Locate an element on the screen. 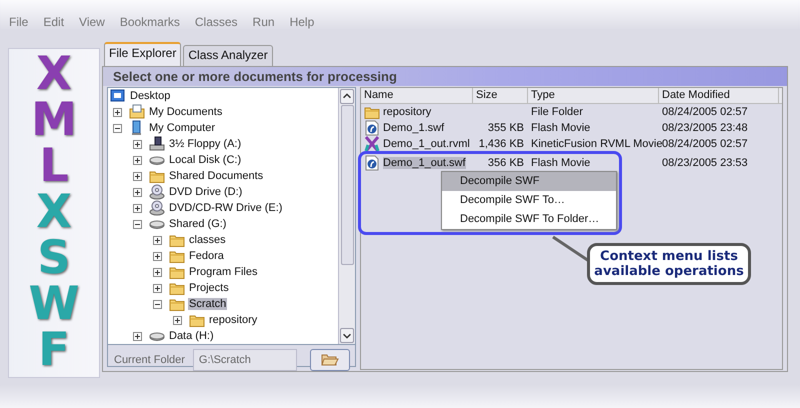 This screenshot has height=408, width=800. browse-button is located at coordinates (330, 360).